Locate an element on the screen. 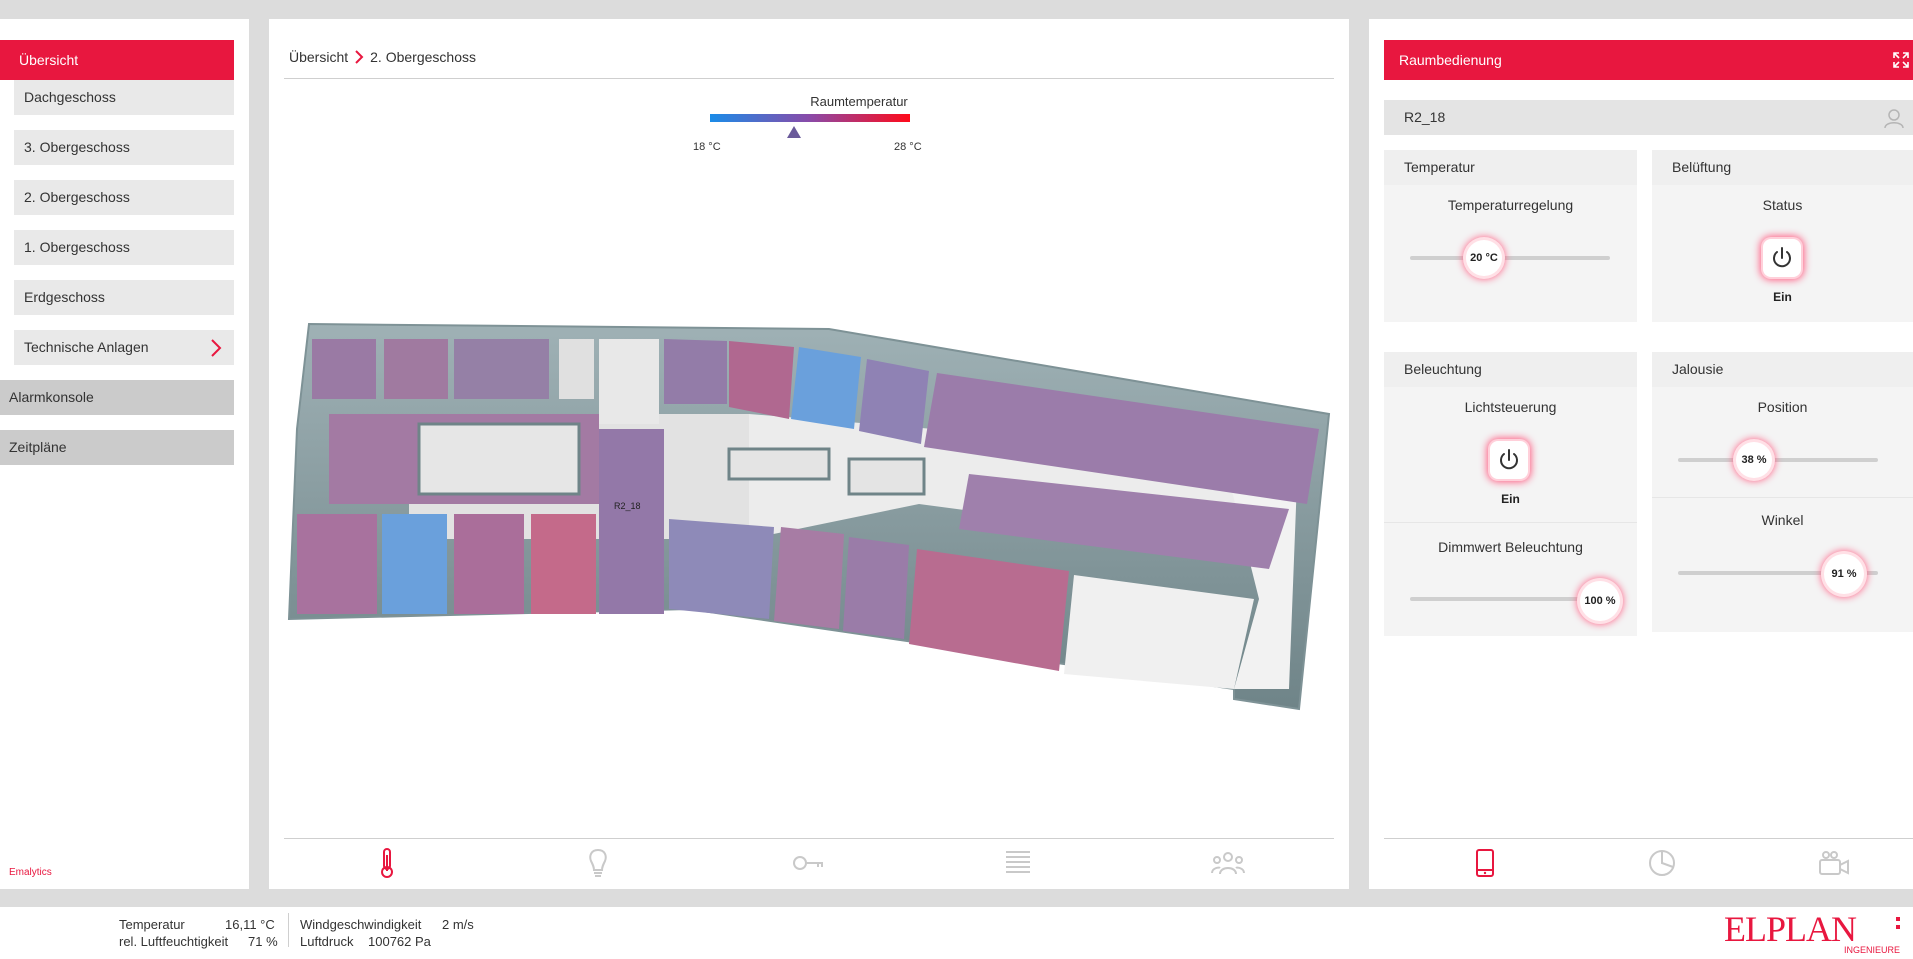 The image size is (1913, 959). outdoor-temp-label: Temperatur is located at coordinates (152, 924).